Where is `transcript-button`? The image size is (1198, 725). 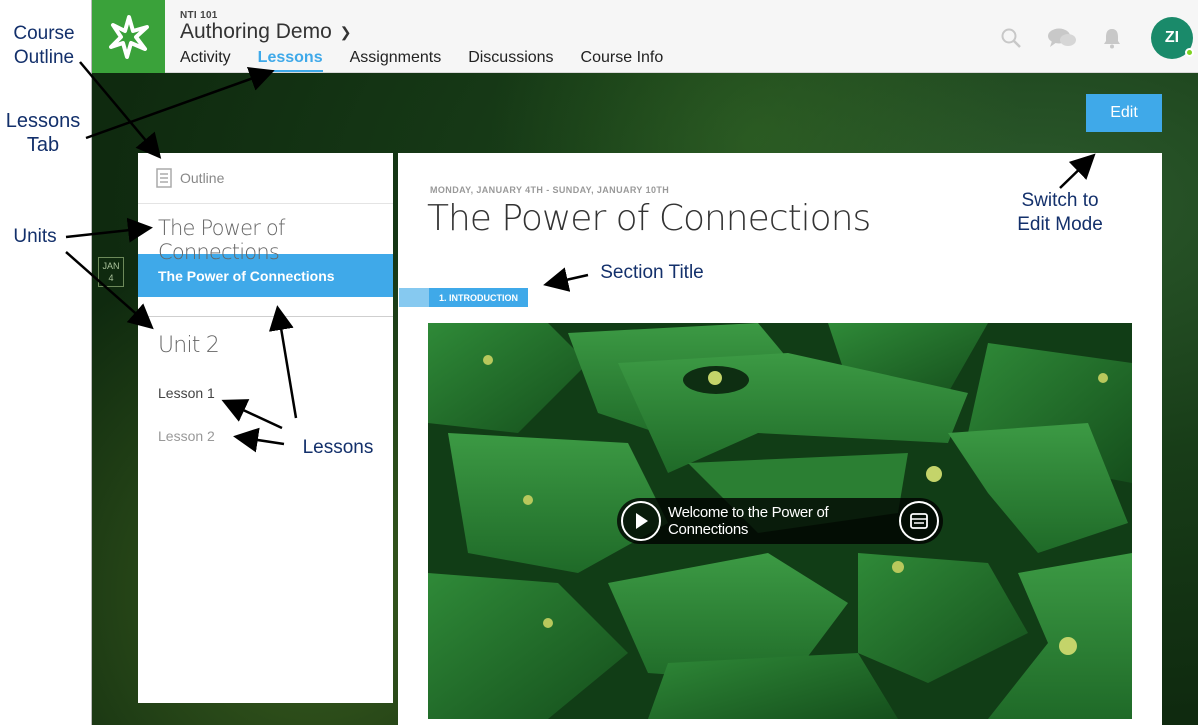 transcript-button is located at coordinates (919, 521).